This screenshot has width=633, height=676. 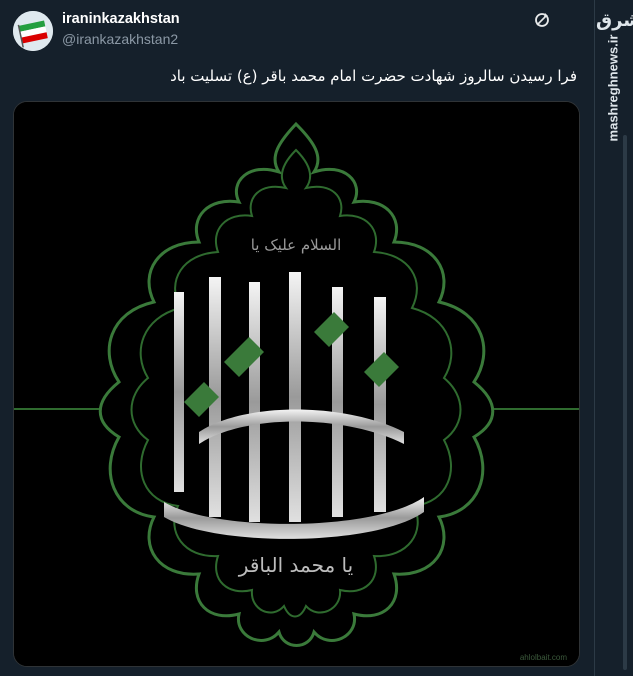 I want to click on iran-flag-avatar-icon, so click(x=33, y=31).